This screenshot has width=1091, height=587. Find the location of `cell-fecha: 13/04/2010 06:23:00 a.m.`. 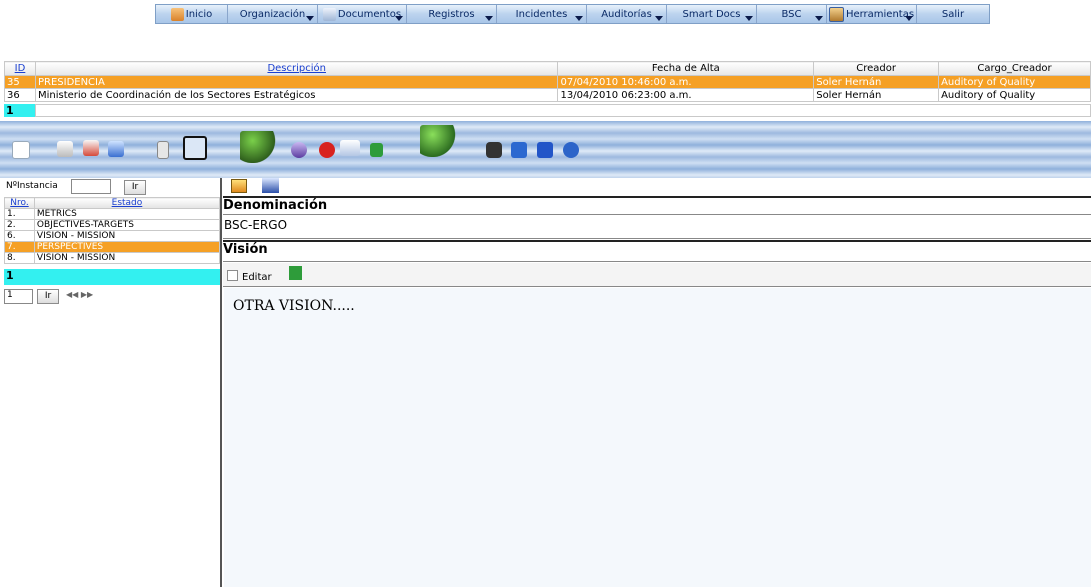

cell-fecha: 13/04/2010 06:23:00 a.m. is located at coordinates (686, 95).